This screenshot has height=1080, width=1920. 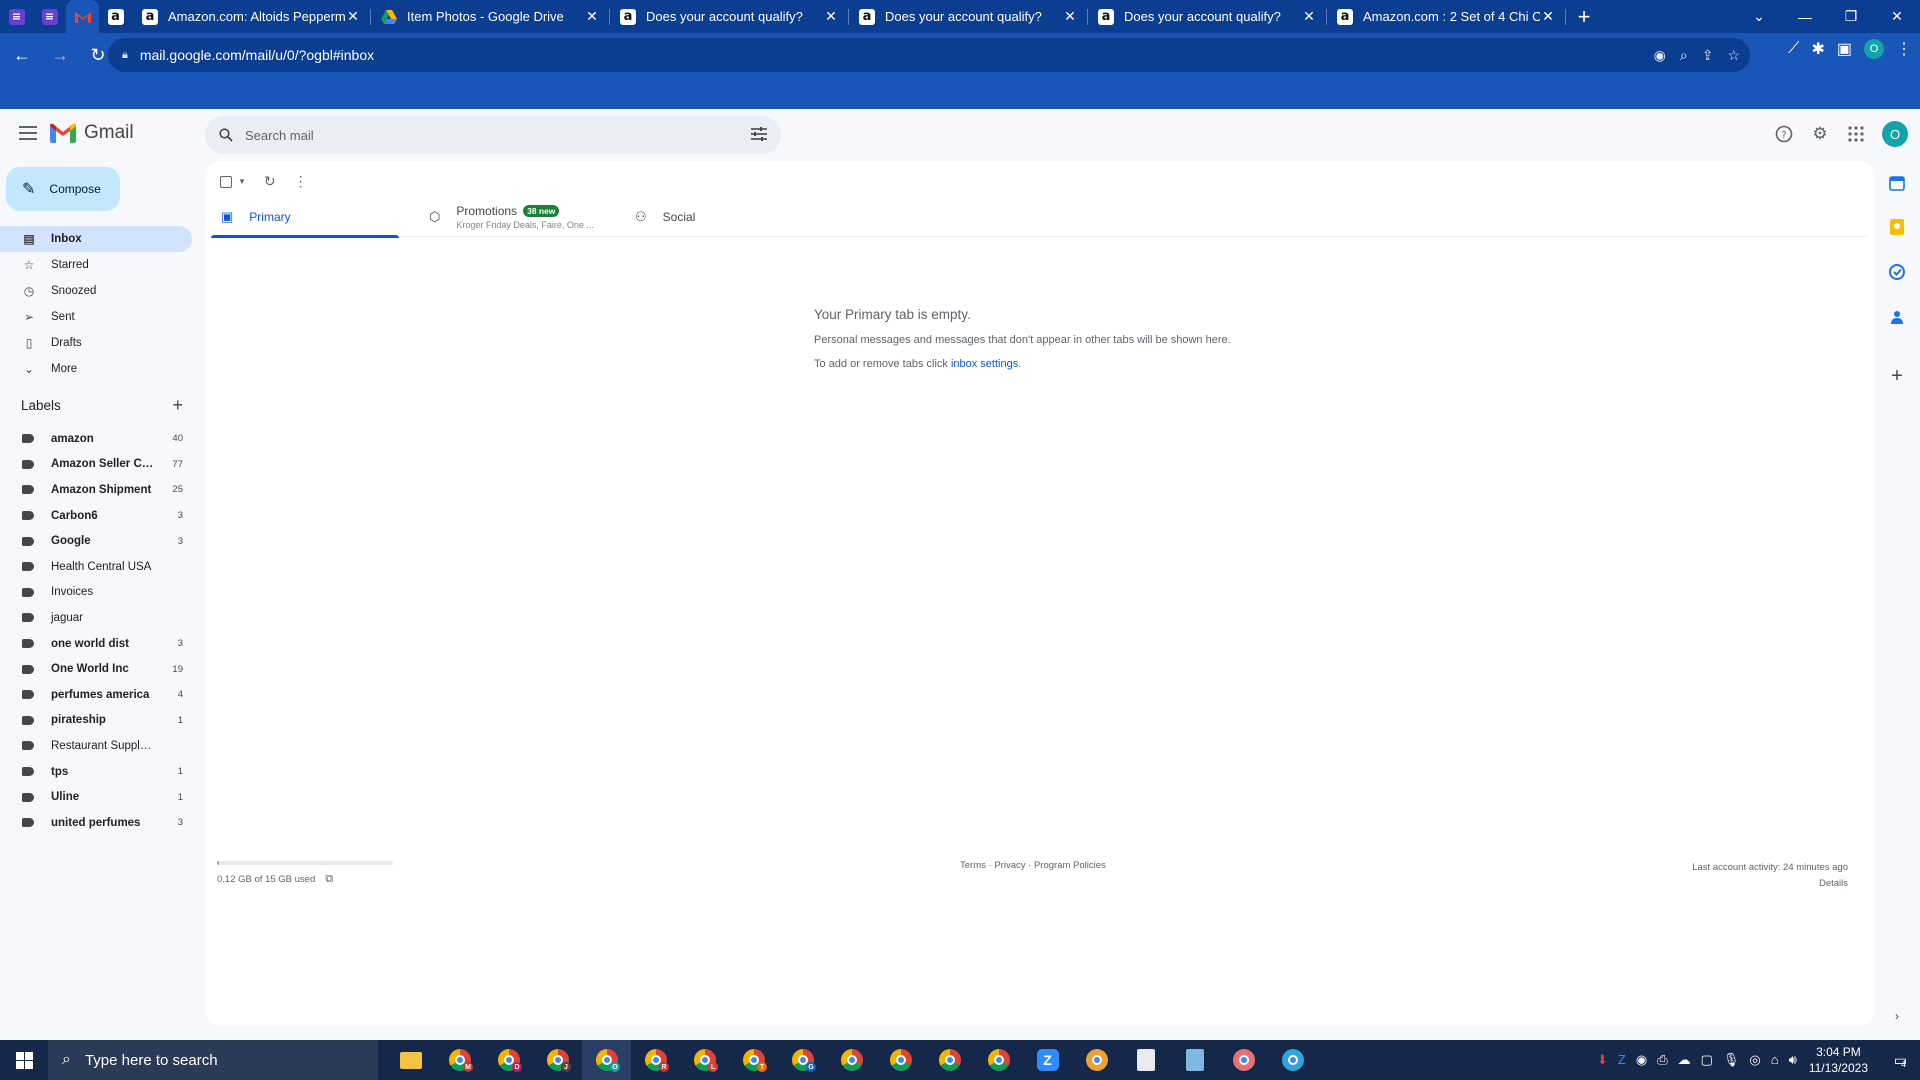 I want to click on tab-search-icon: ⌄, so click(x=1759, y=16).